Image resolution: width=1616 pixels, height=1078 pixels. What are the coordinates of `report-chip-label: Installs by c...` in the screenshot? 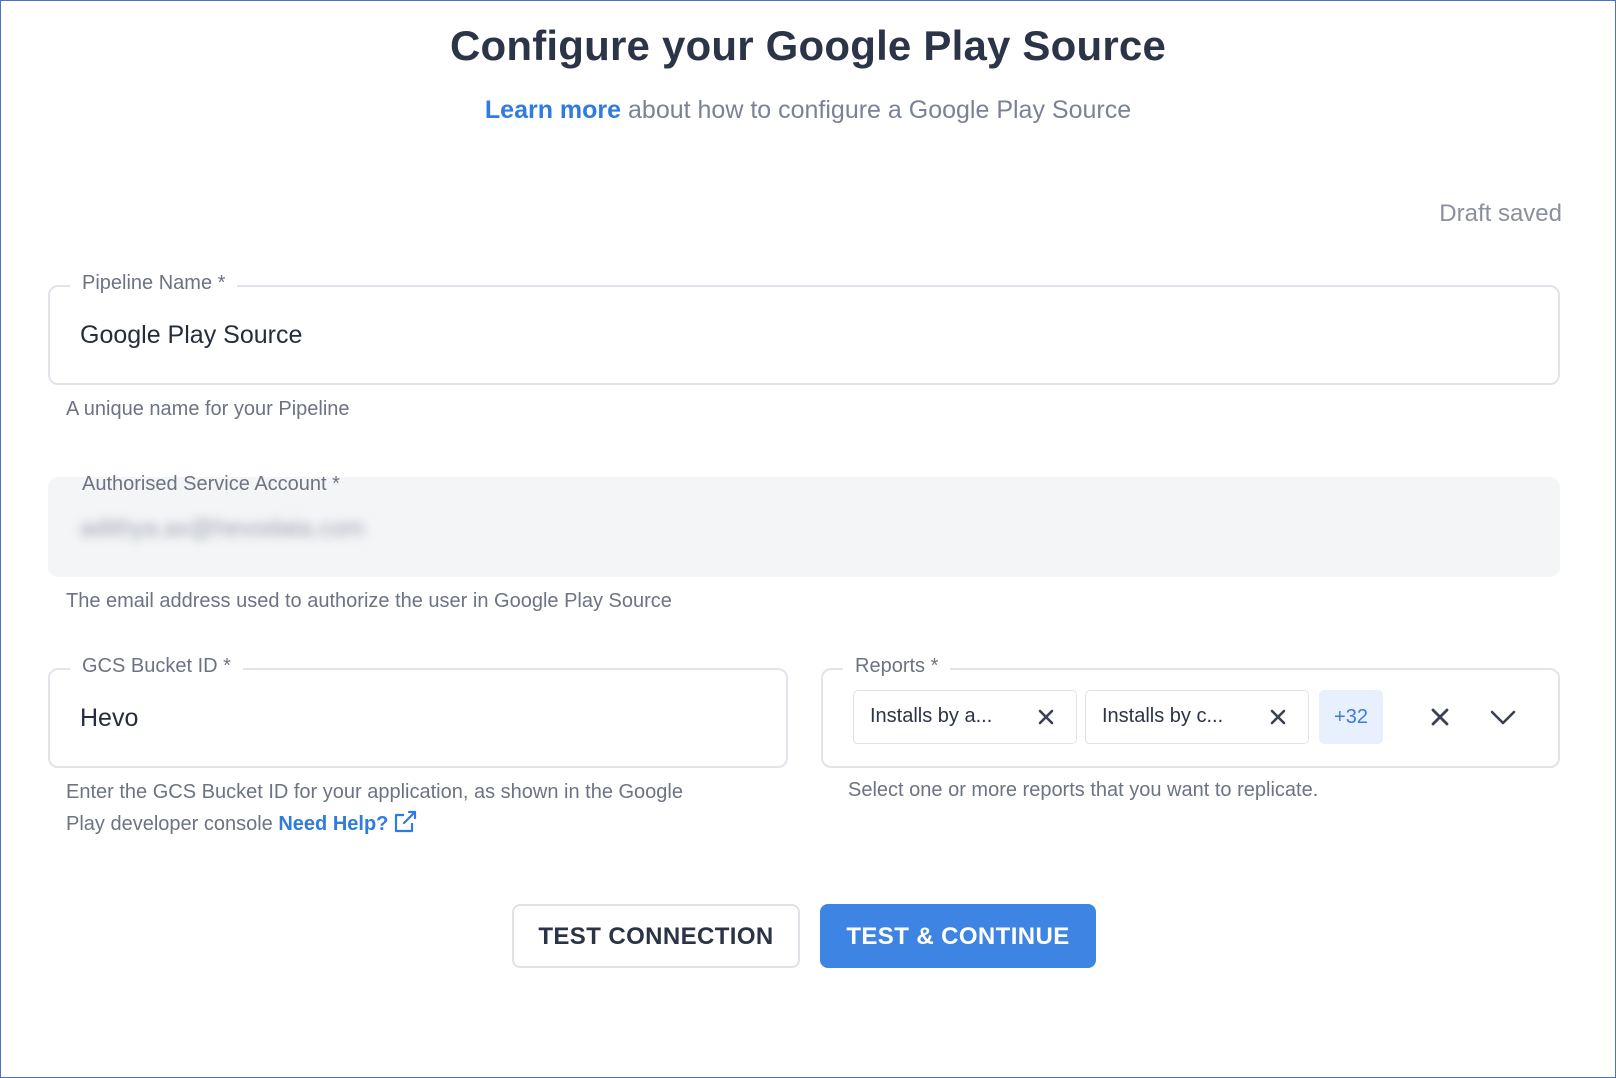 It's located at (1163, 716).